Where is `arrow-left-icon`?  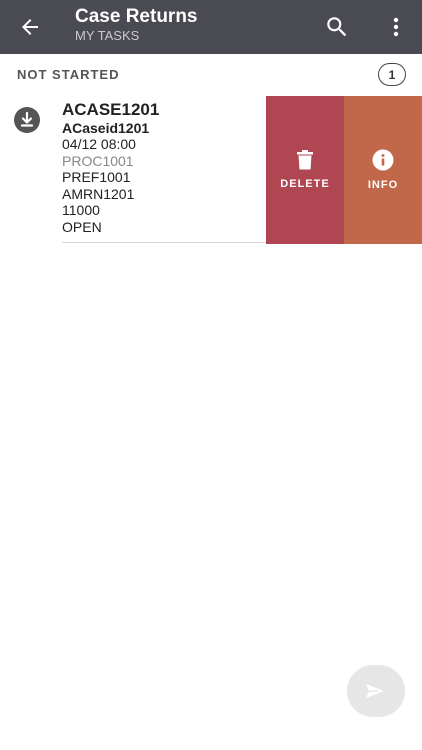 arrow-left-icon is located at coordinates (30, 27).